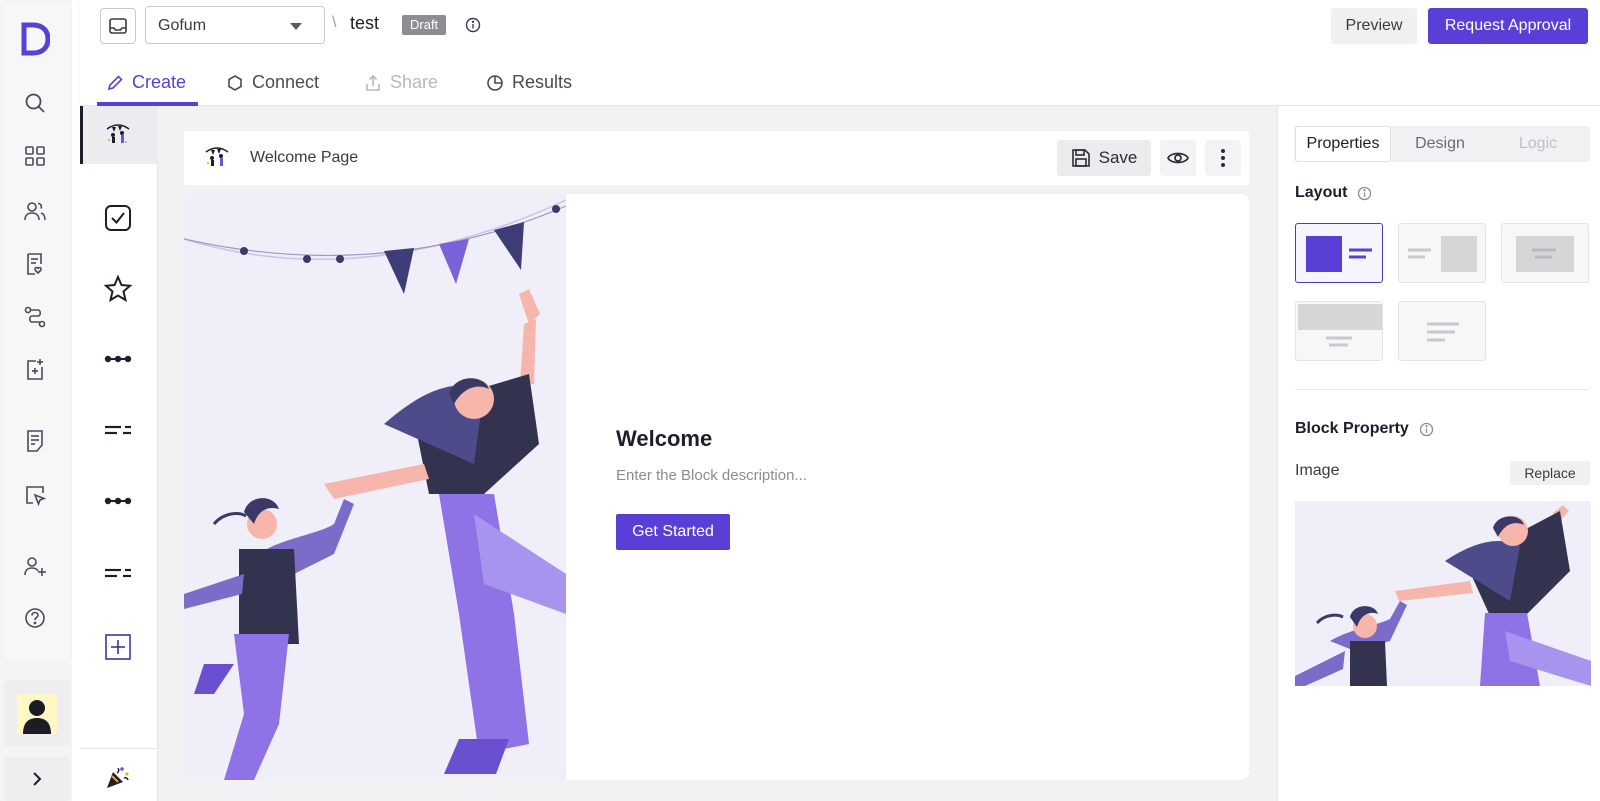  What do you see at coordinates (1538, 143) in the screenshot?
I see `tab-logic: Logic` at bounding box center [1538, 143].